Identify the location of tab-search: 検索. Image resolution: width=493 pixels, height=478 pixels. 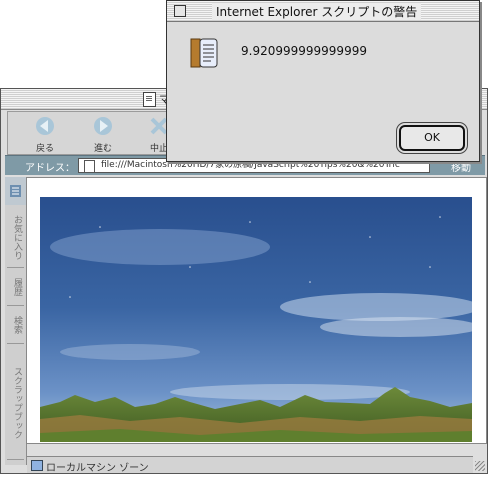
(15, 325).